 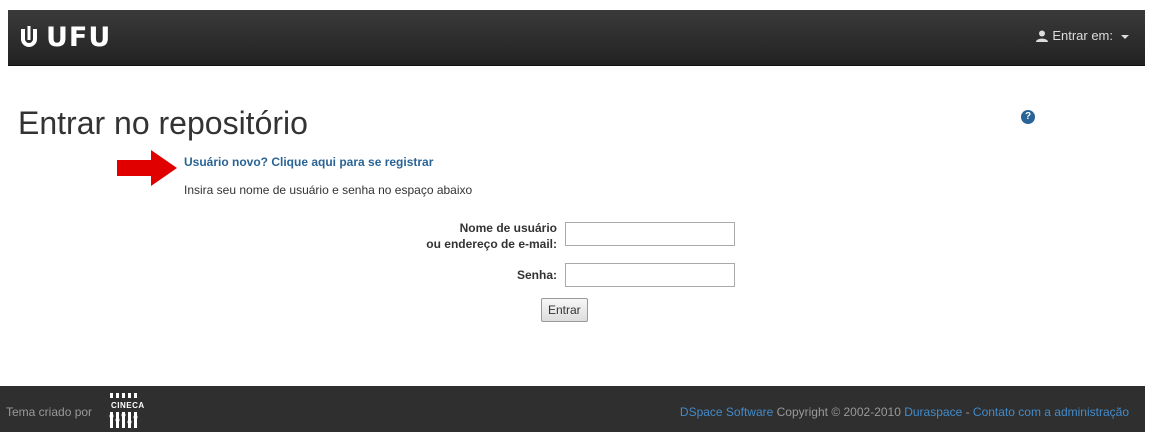 I want to click on password-label: Senha:, so click(x=536, y=275).